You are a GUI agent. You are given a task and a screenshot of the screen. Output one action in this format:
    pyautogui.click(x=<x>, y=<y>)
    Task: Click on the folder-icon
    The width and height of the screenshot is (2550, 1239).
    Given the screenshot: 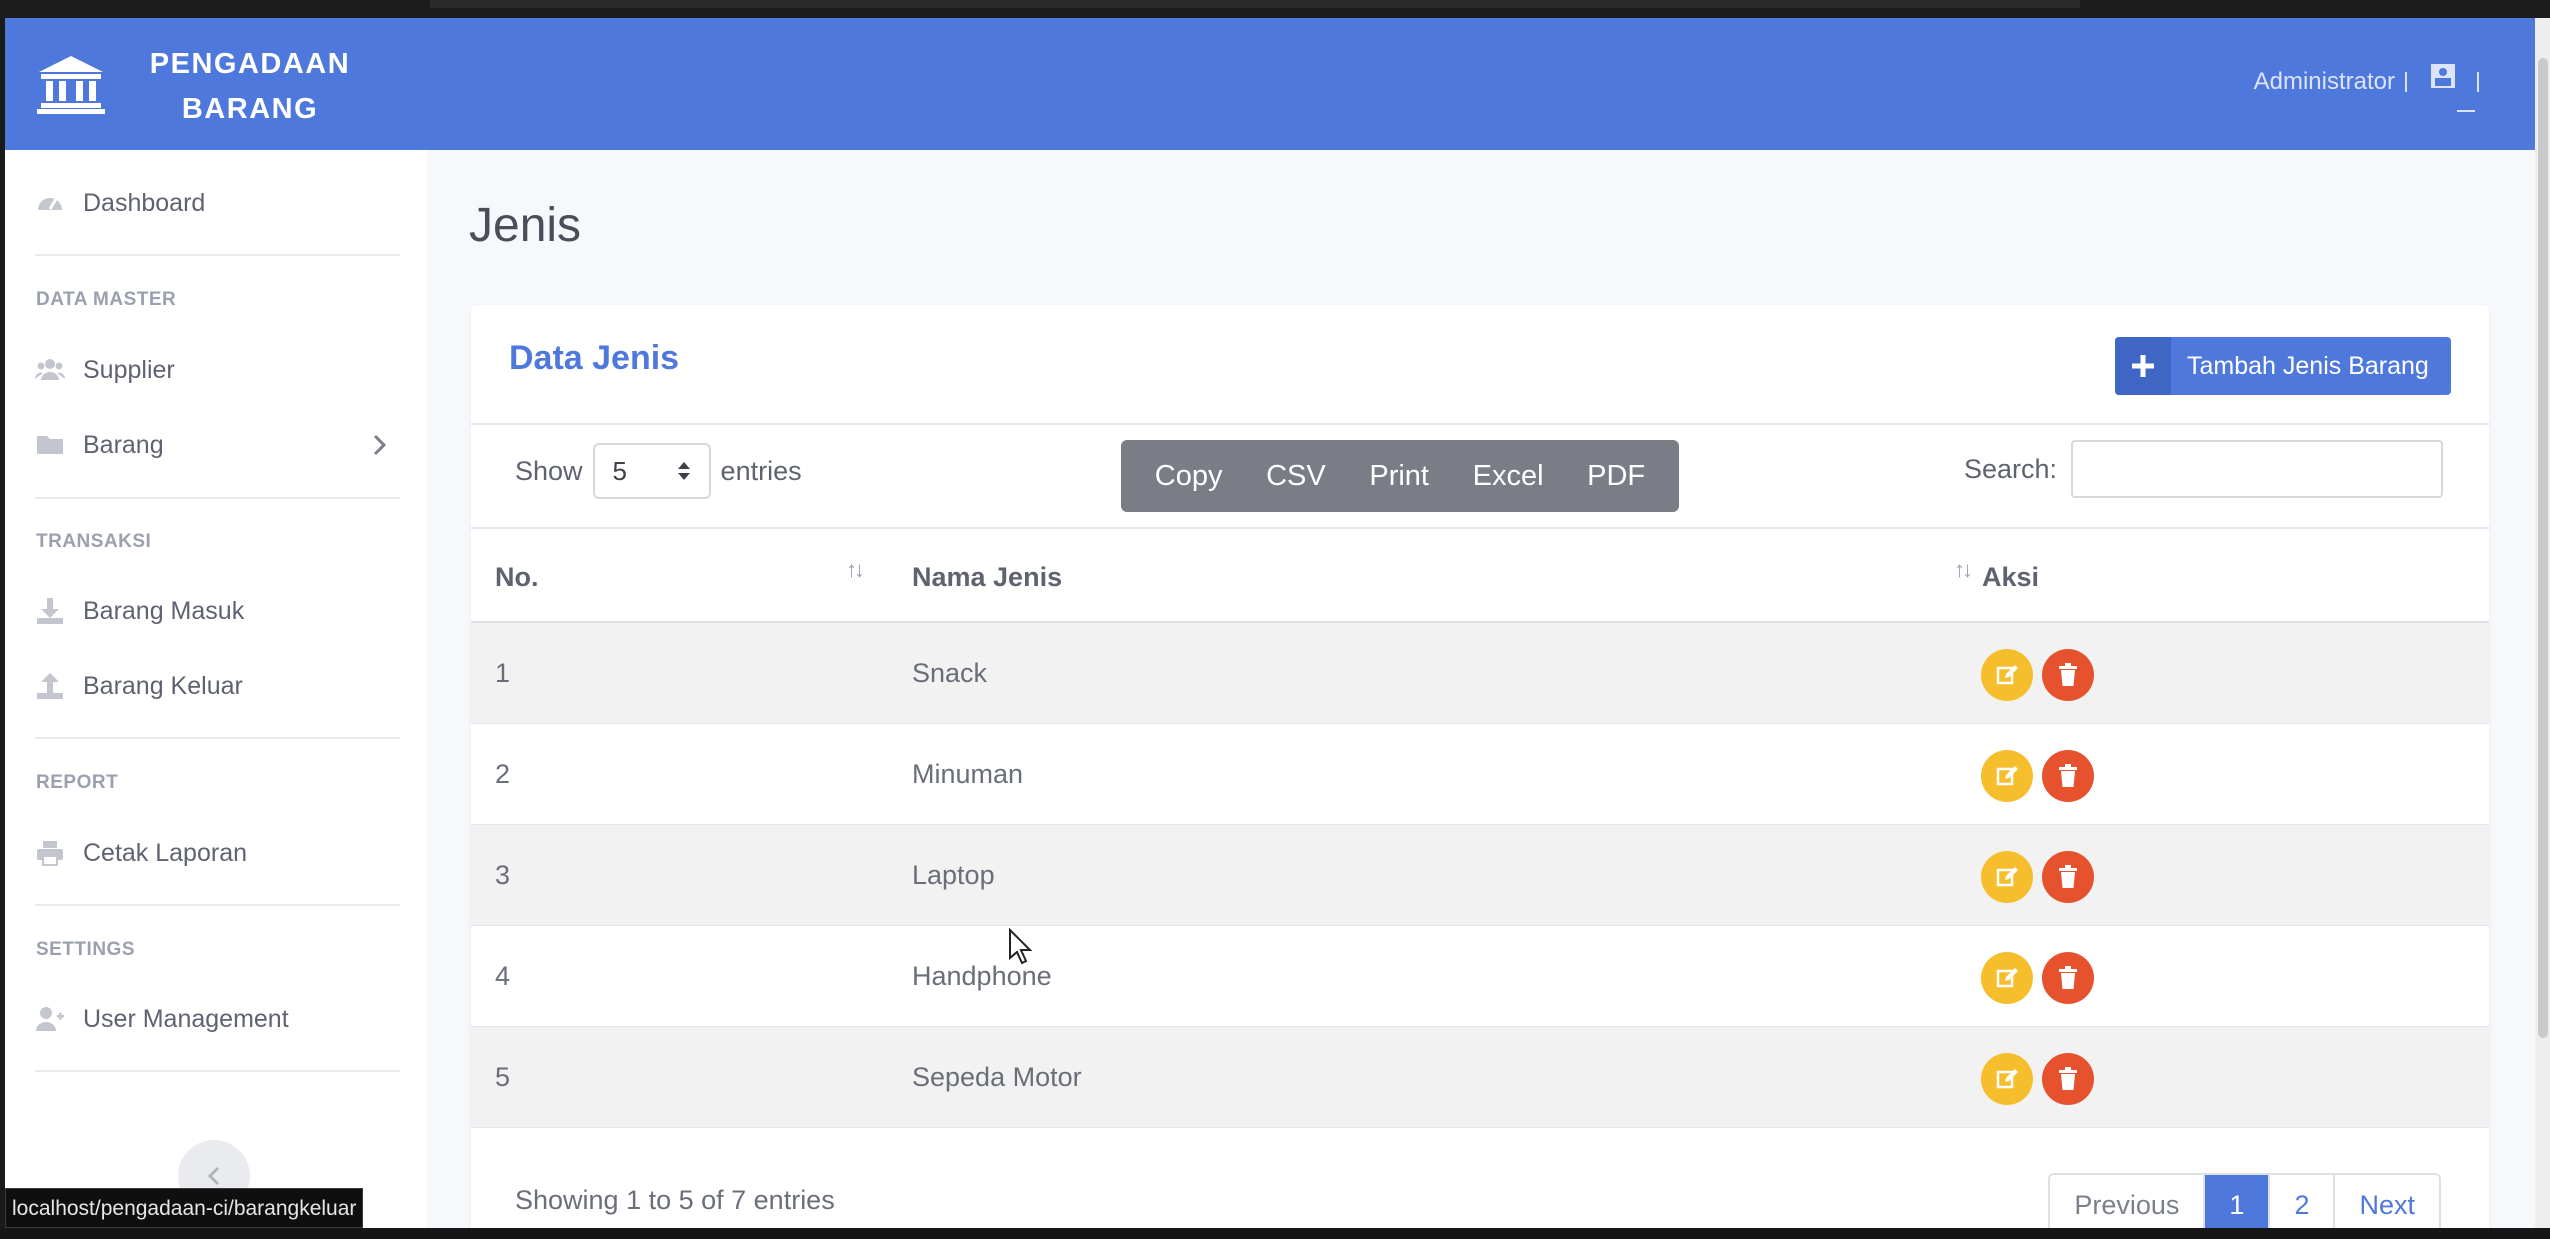 What is the action you would take?
    pyautogui.click(x=50, y=445)
    